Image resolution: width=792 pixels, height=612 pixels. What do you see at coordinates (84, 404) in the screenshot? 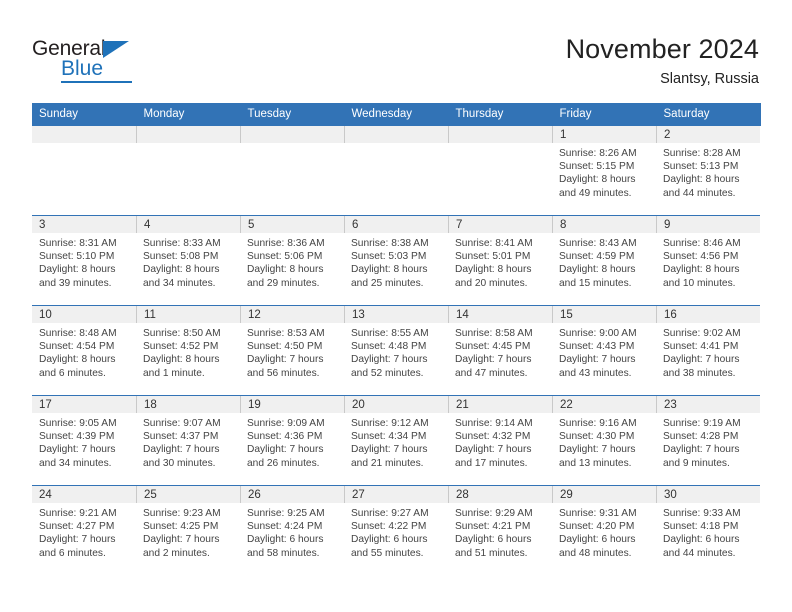
I see `day-number: 17` at bounding box center [84, 404].